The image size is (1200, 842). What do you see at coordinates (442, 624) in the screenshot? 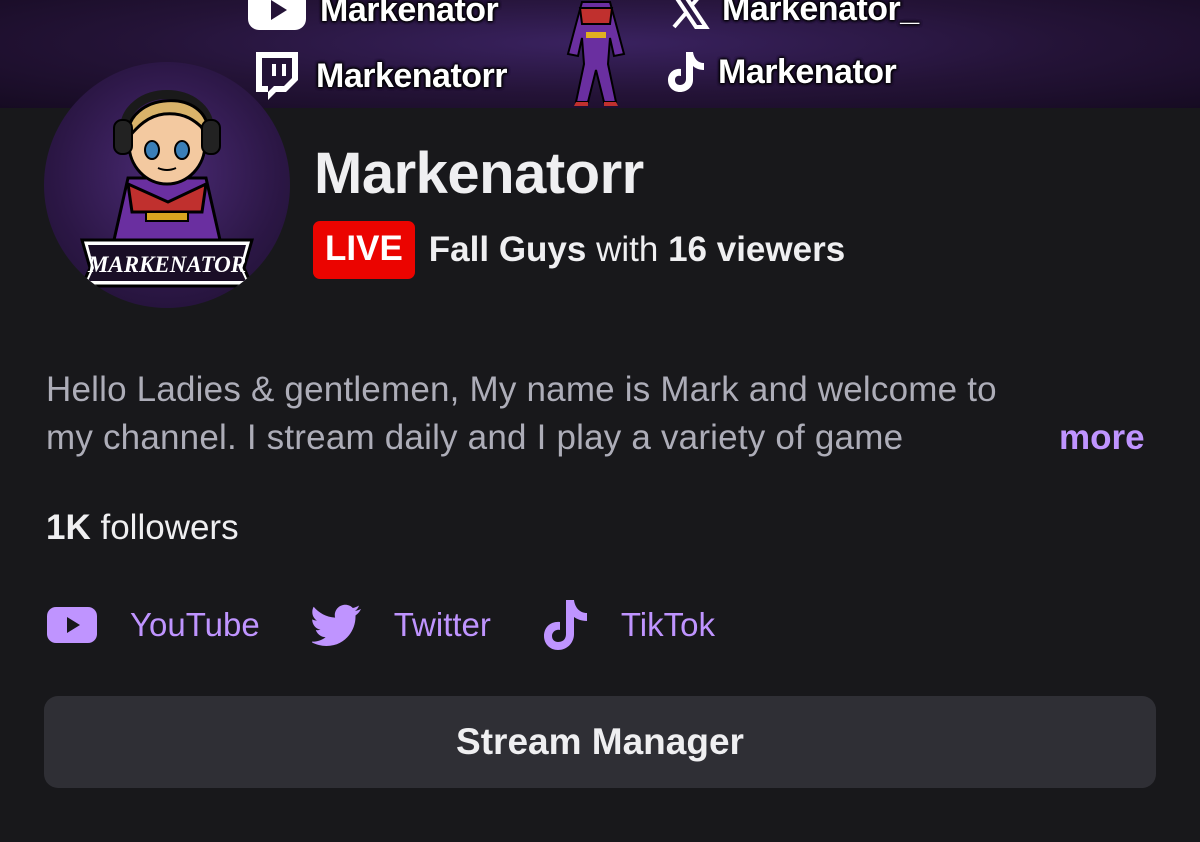
I see `social-link-label: Twitter` at bounding box center [442, 624].